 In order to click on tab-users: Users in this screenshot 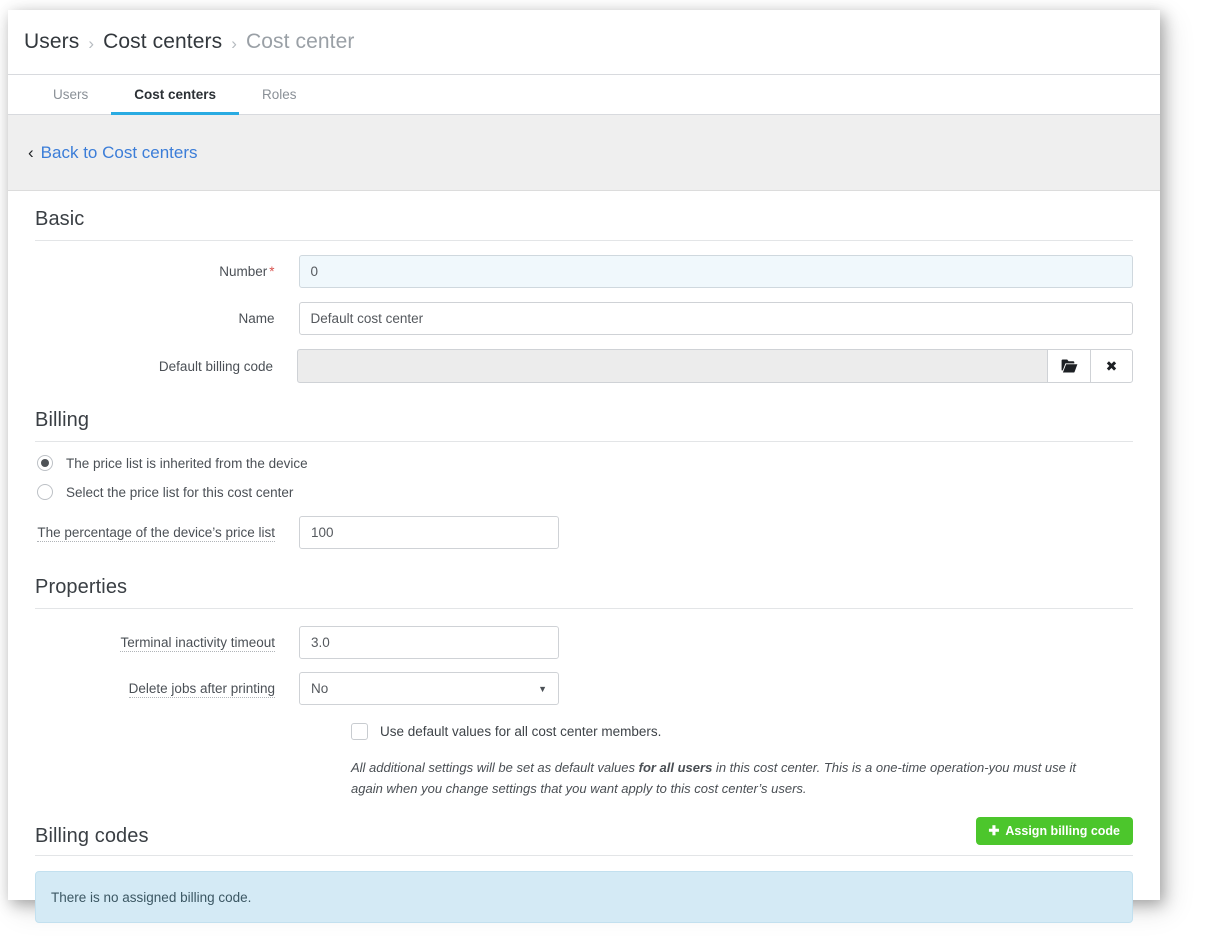, I will do `click(70, 94)`.